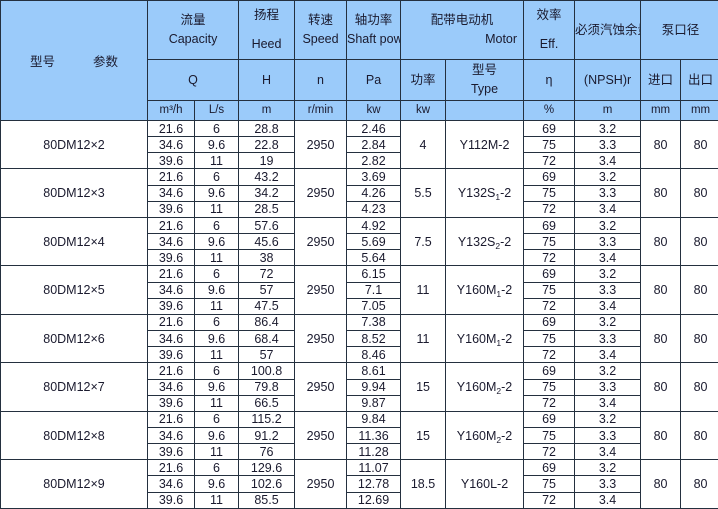  What do you see at coordinates (267, 30) in the screenshot?
I see `header-head: 扬程 Heed` at bounding box center [267, 30].